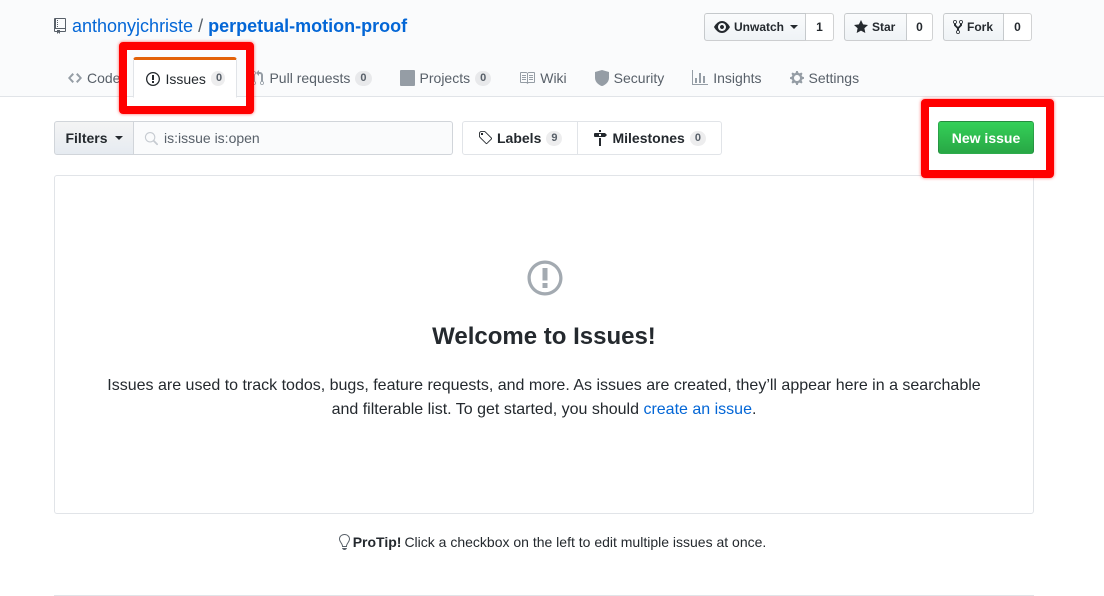 The image size is (1104, 596). What do you see at coordinates (920, 27) in the screenshot?
I see `stargazers-count: 0` at bounding box center [920, 27].